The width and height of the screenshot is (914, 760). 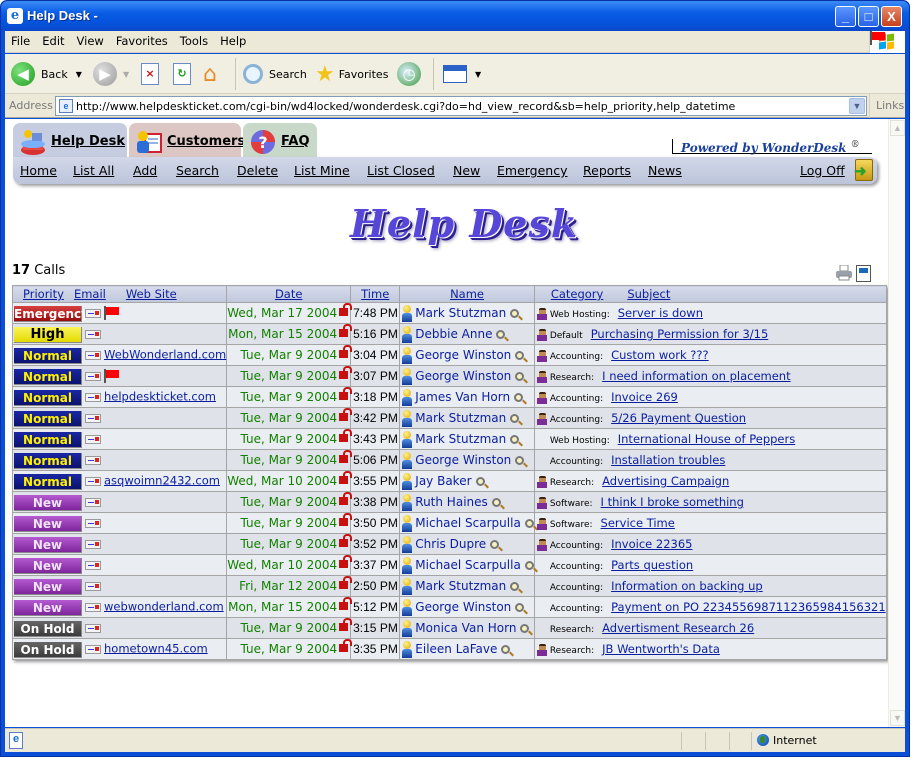 What do you see at coordinates (678, 418) in the screenshot?
I see `subject-link: 5/26 Payment Question` at bounding box center [678, 418].